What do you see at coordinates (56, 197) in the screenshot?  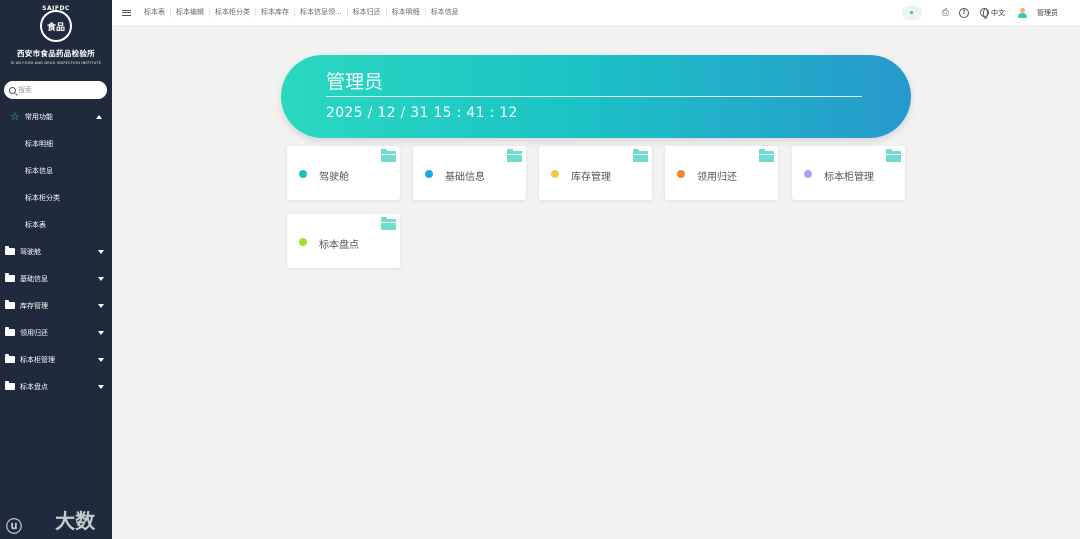 I see `sidebar-subitem-cabinet-category: 标本柜分类` at bounding box center [56, 197].